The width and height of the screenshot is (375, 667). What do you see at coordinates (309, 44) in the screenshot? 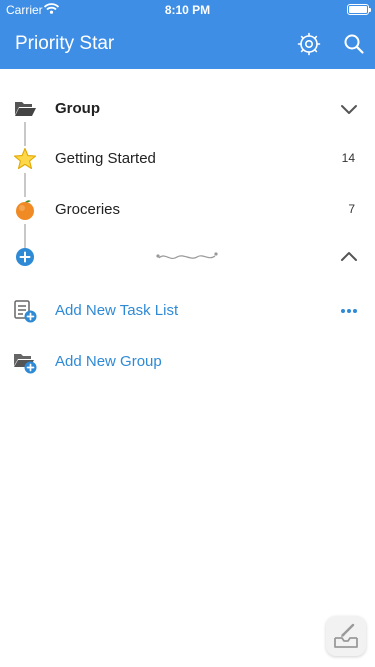
I see `gear-icon` at bounding box center [309, 44].